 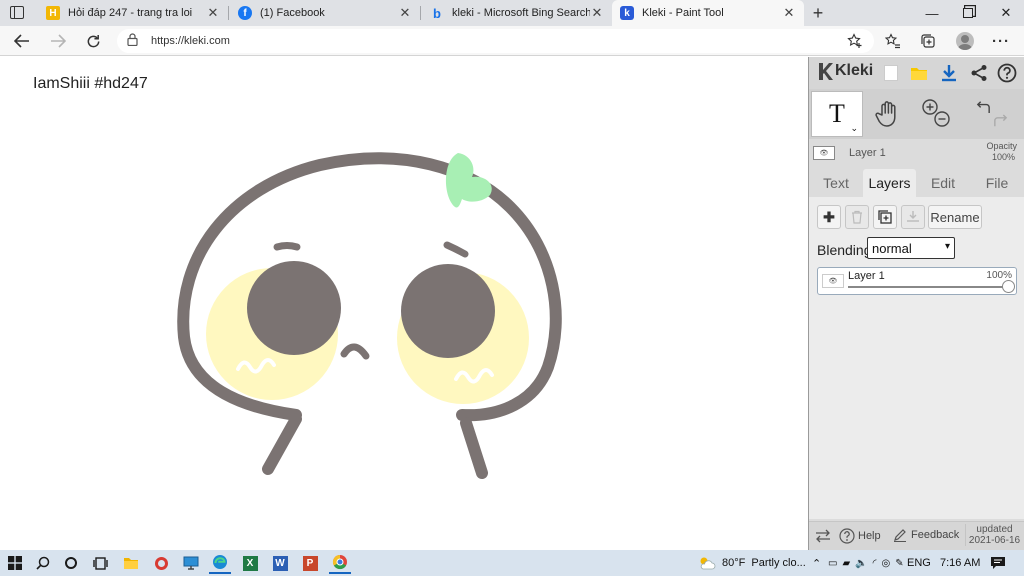 I want to click on undo-redo-buttons, so click(x=992, y=114).